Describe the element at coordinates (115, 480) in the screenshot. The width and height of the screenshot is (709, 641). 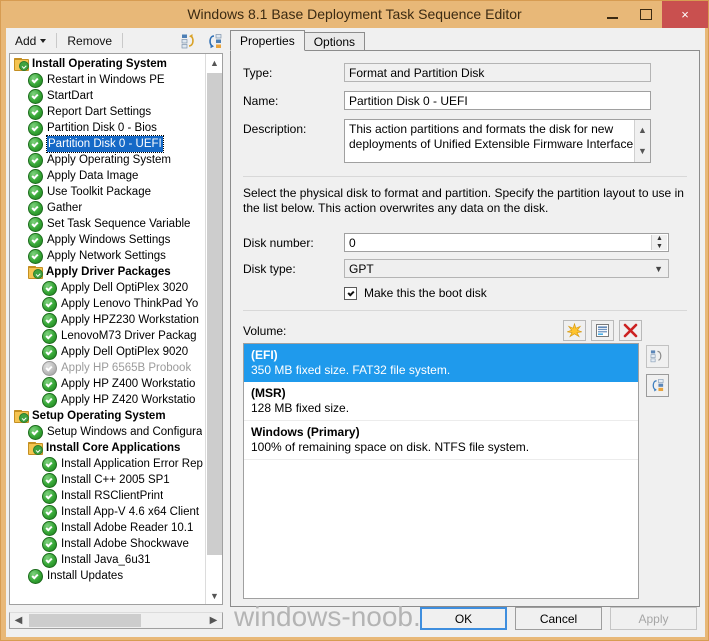
I see `tree-item-label: Install C++ 2005 SP1` at that location.